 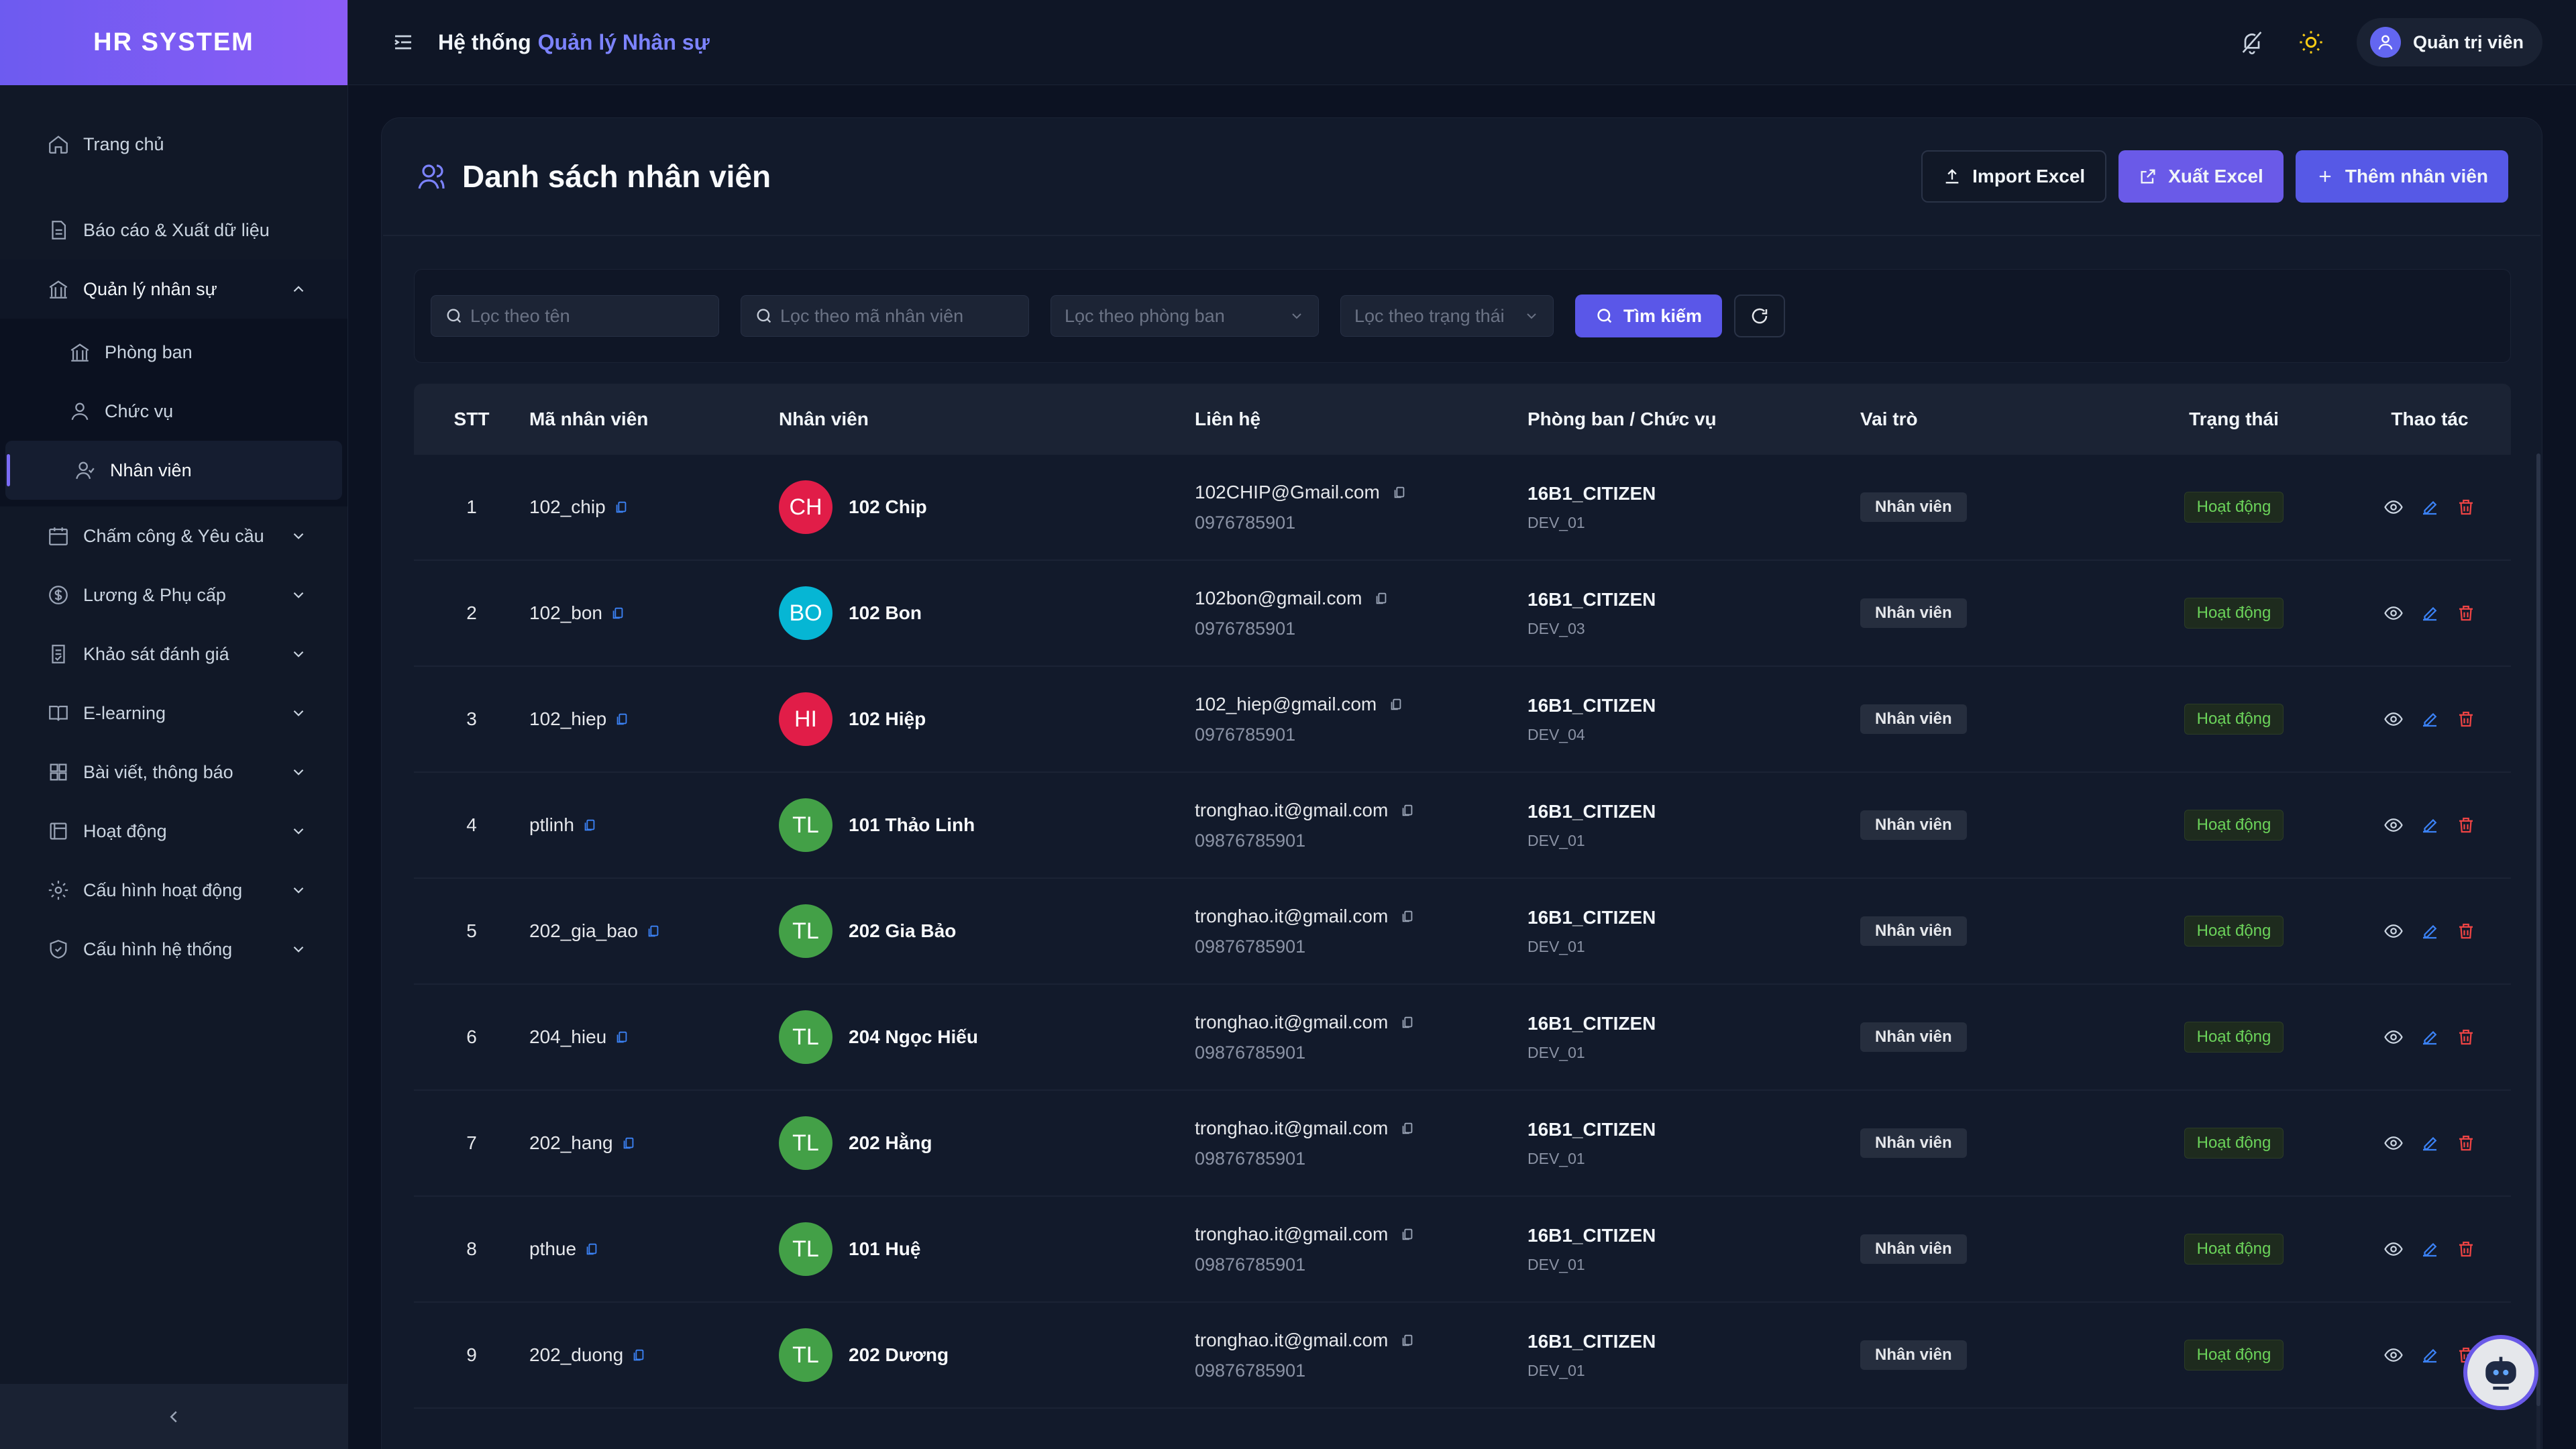 What do you see at coordinates (173, 831) in the screenshot?
I see `sidebar-item-activities: Hoạt động` at bounding box center [173, 831].